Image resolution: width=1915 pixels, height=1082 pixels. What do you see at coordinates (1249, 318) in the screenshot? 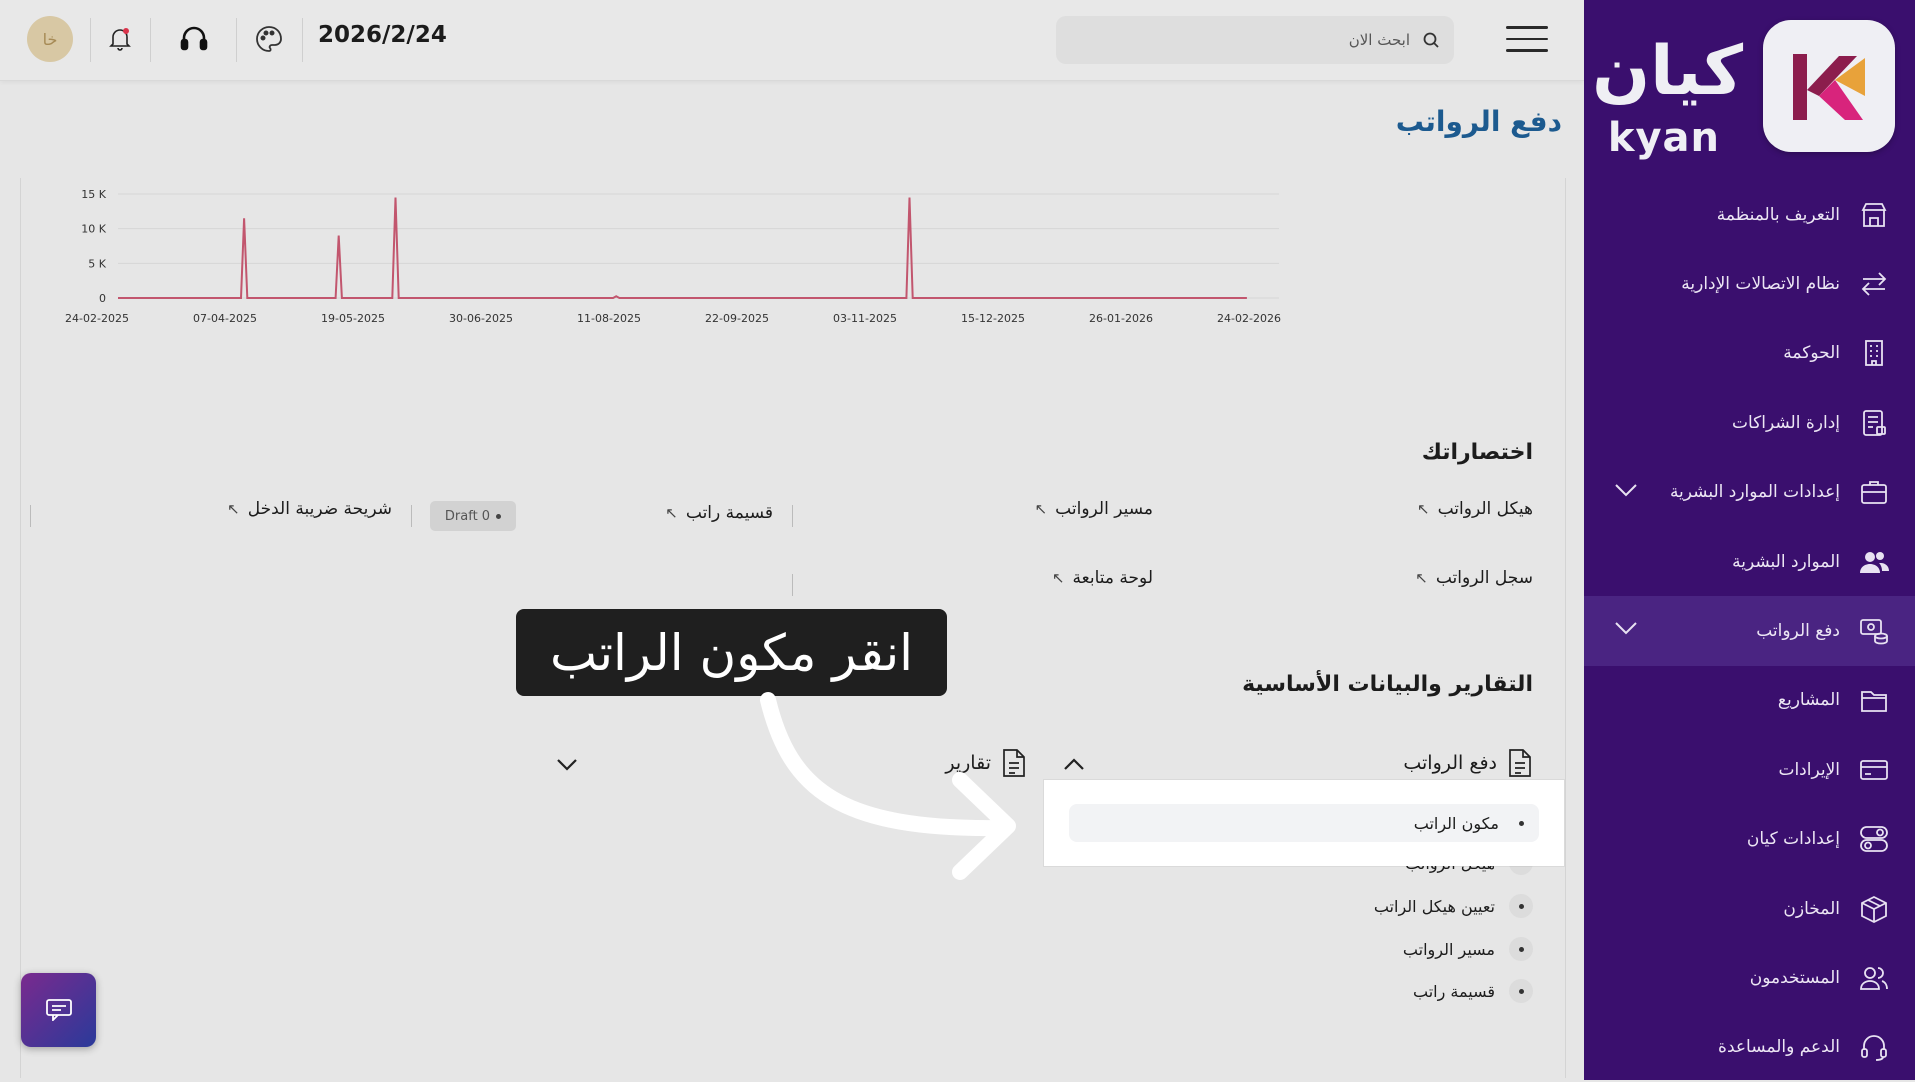
I see `x-tick-label: 24-02-2026` at bounding box center [1249, 318].